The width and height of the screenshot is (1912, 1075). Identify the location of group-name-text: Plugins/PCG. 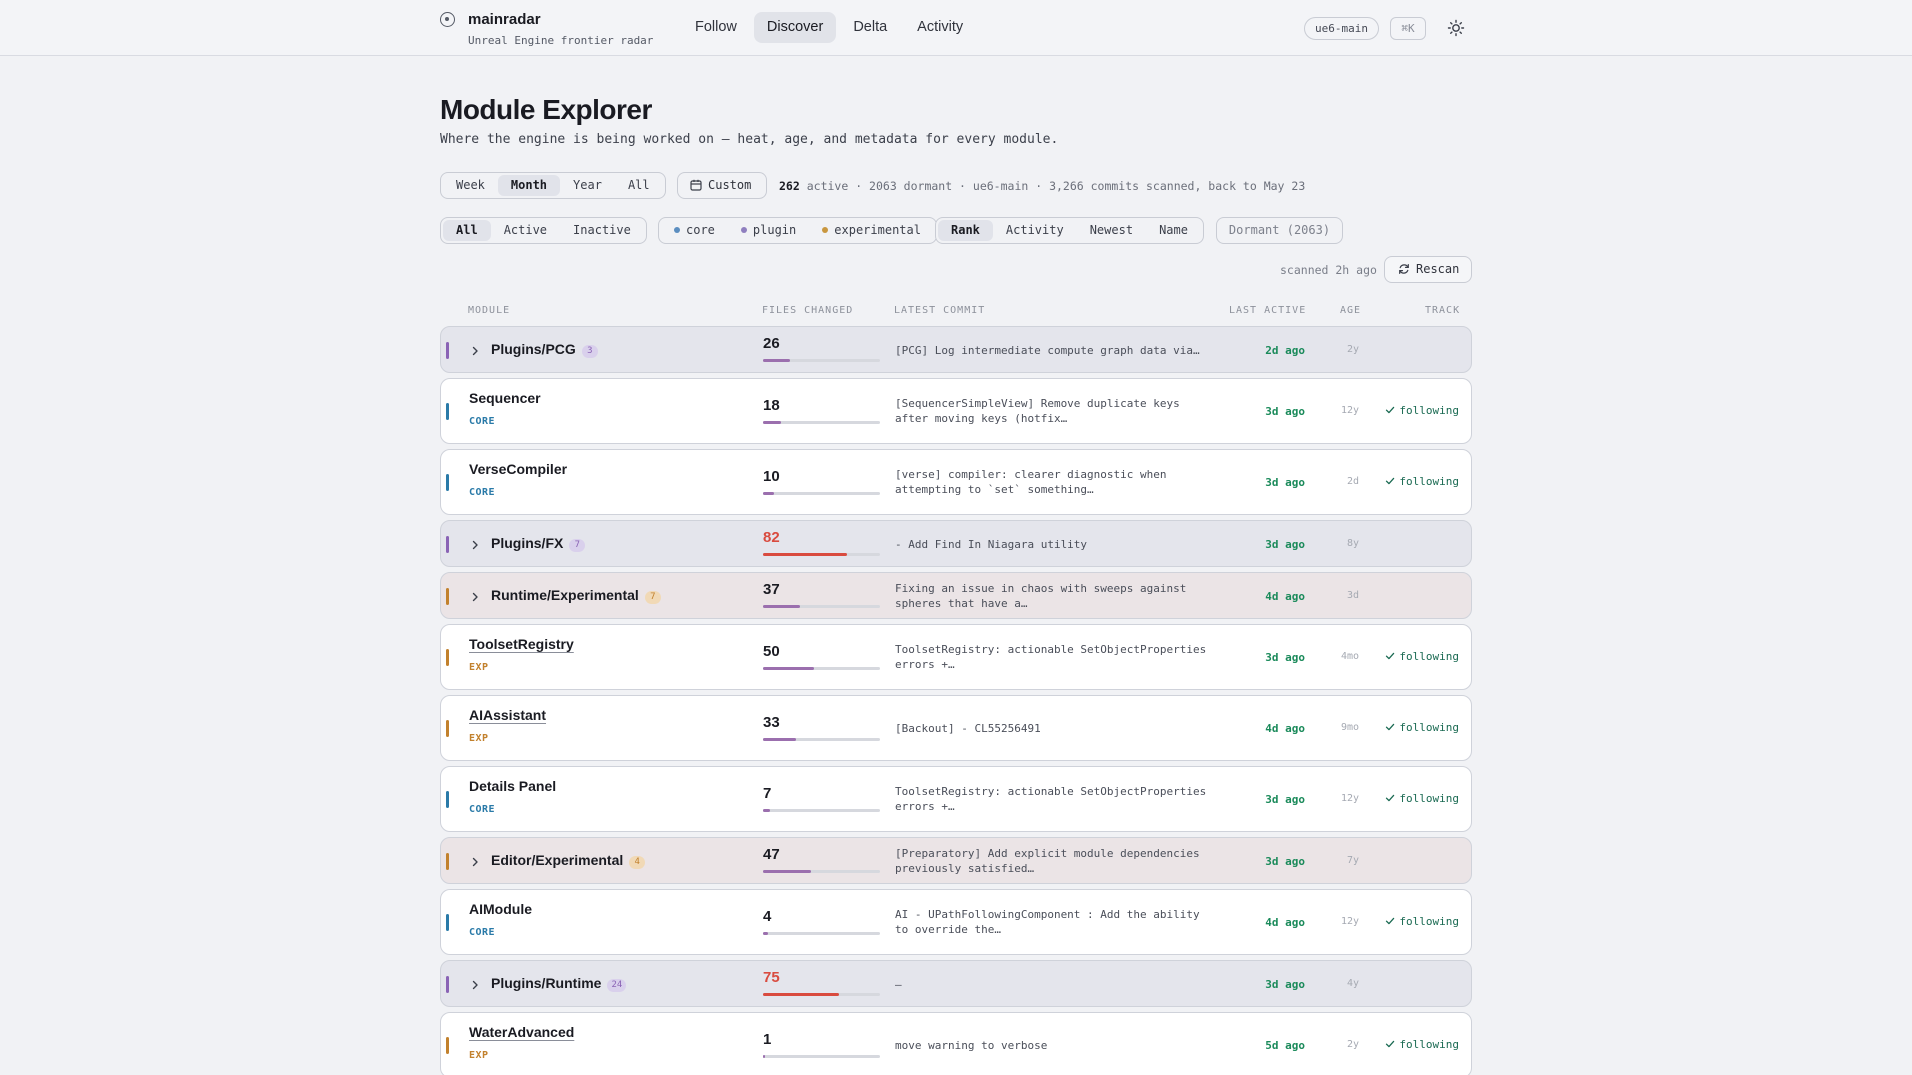
(533, 348).